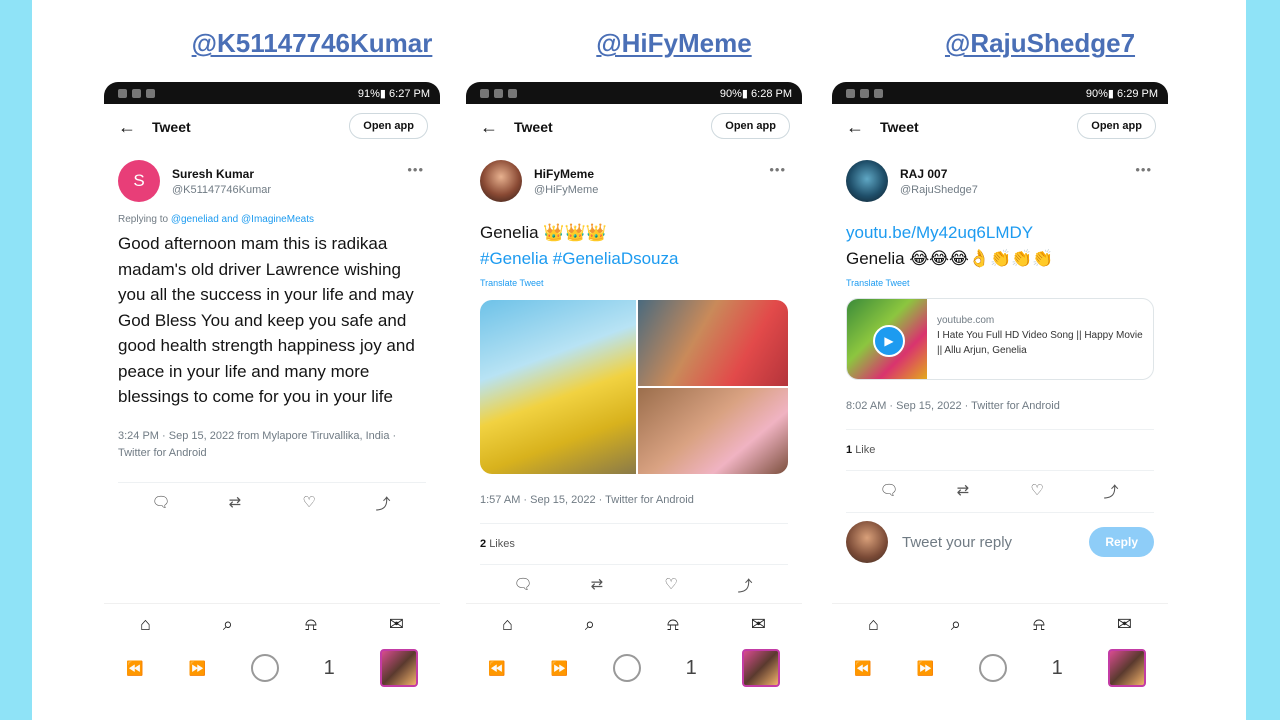  Describe the element at coordinates (1121, 542) in the screenshot. I see `reply-button: Reply` at that location.